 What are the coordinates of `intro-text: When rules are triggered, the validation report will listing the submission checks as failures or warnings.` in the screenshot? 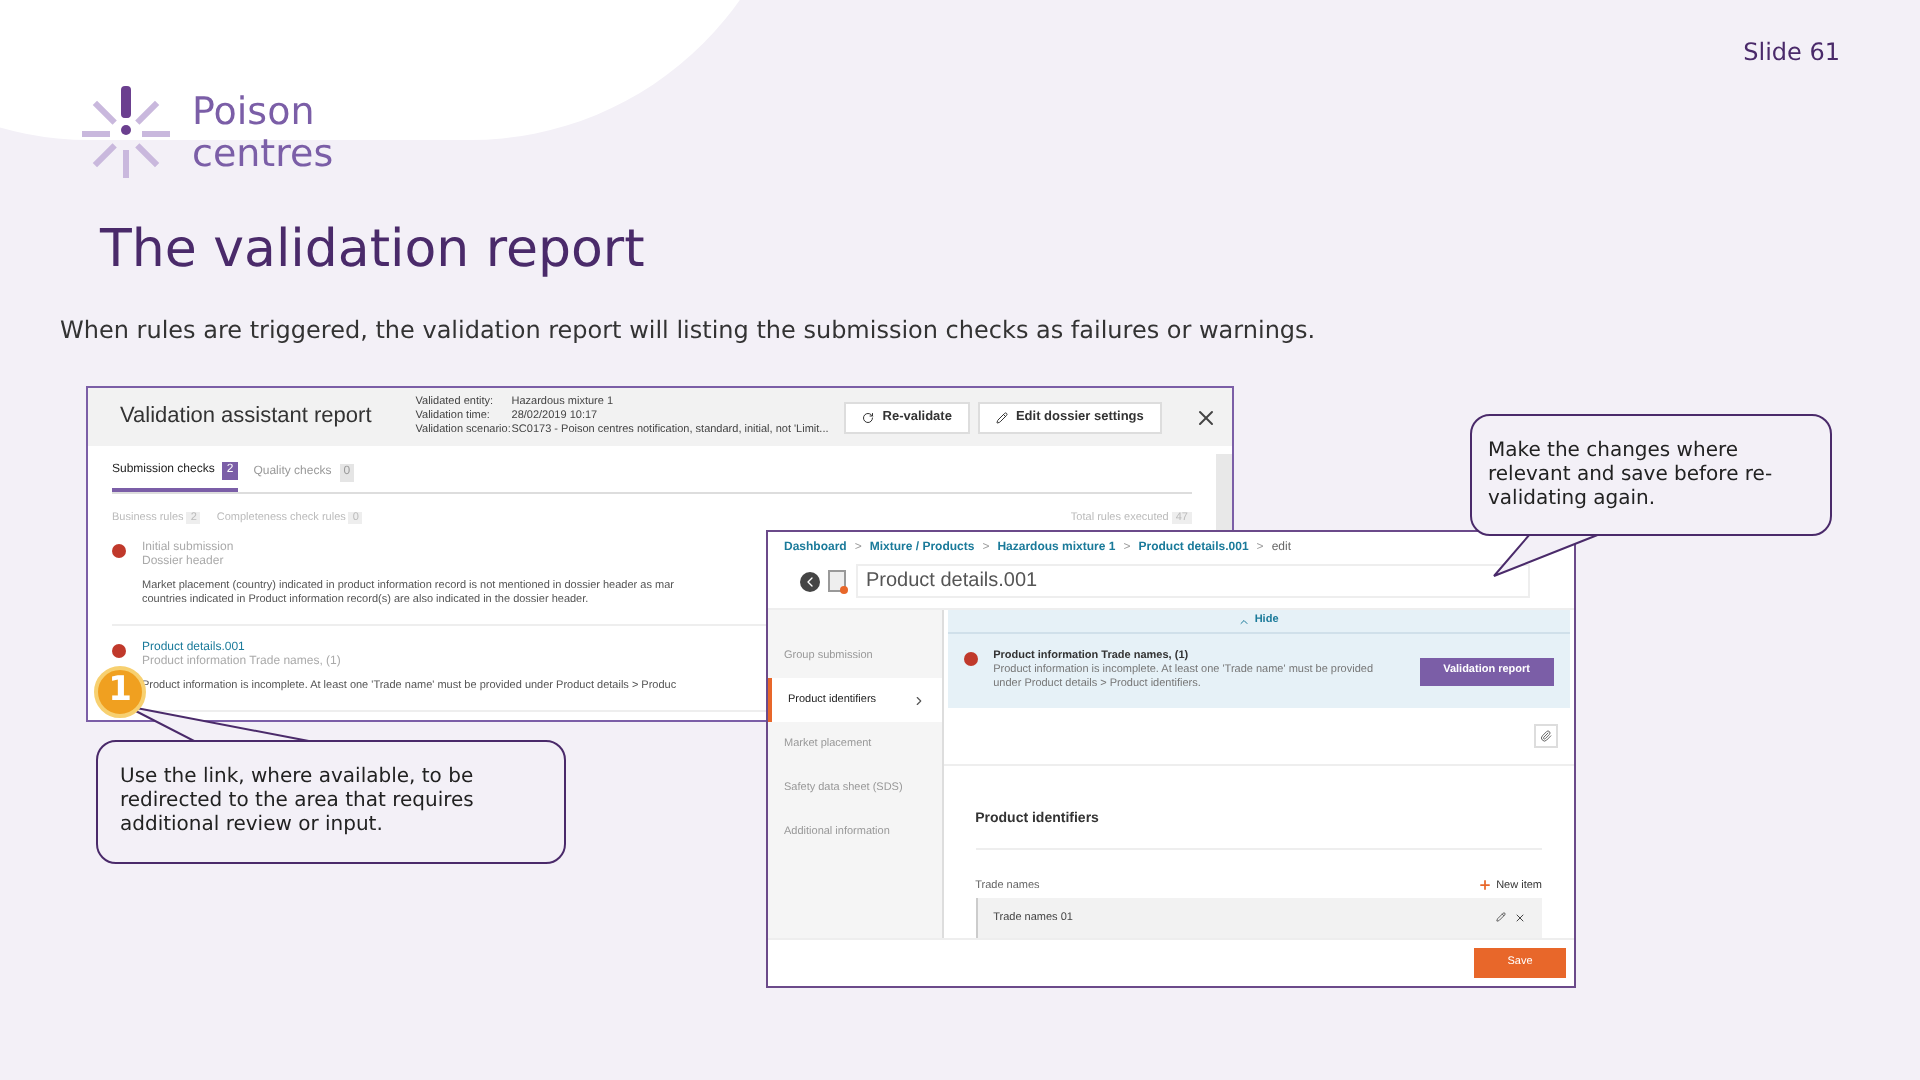 It's located at (688, 331).